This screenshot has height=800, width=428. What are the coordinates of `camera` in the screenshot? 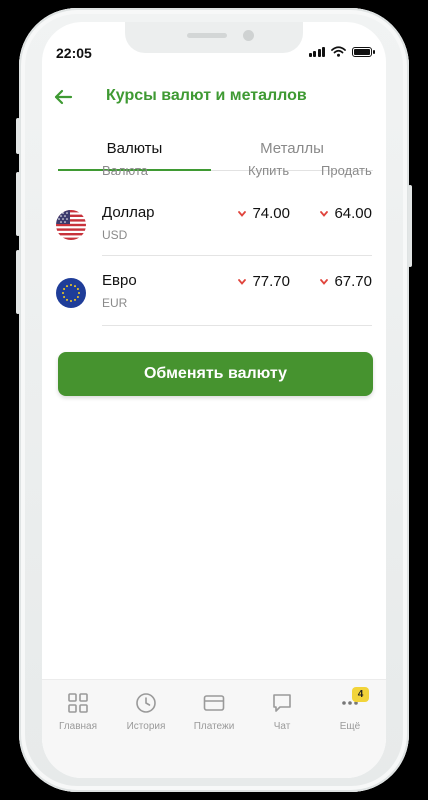 It's located at (248, 35).